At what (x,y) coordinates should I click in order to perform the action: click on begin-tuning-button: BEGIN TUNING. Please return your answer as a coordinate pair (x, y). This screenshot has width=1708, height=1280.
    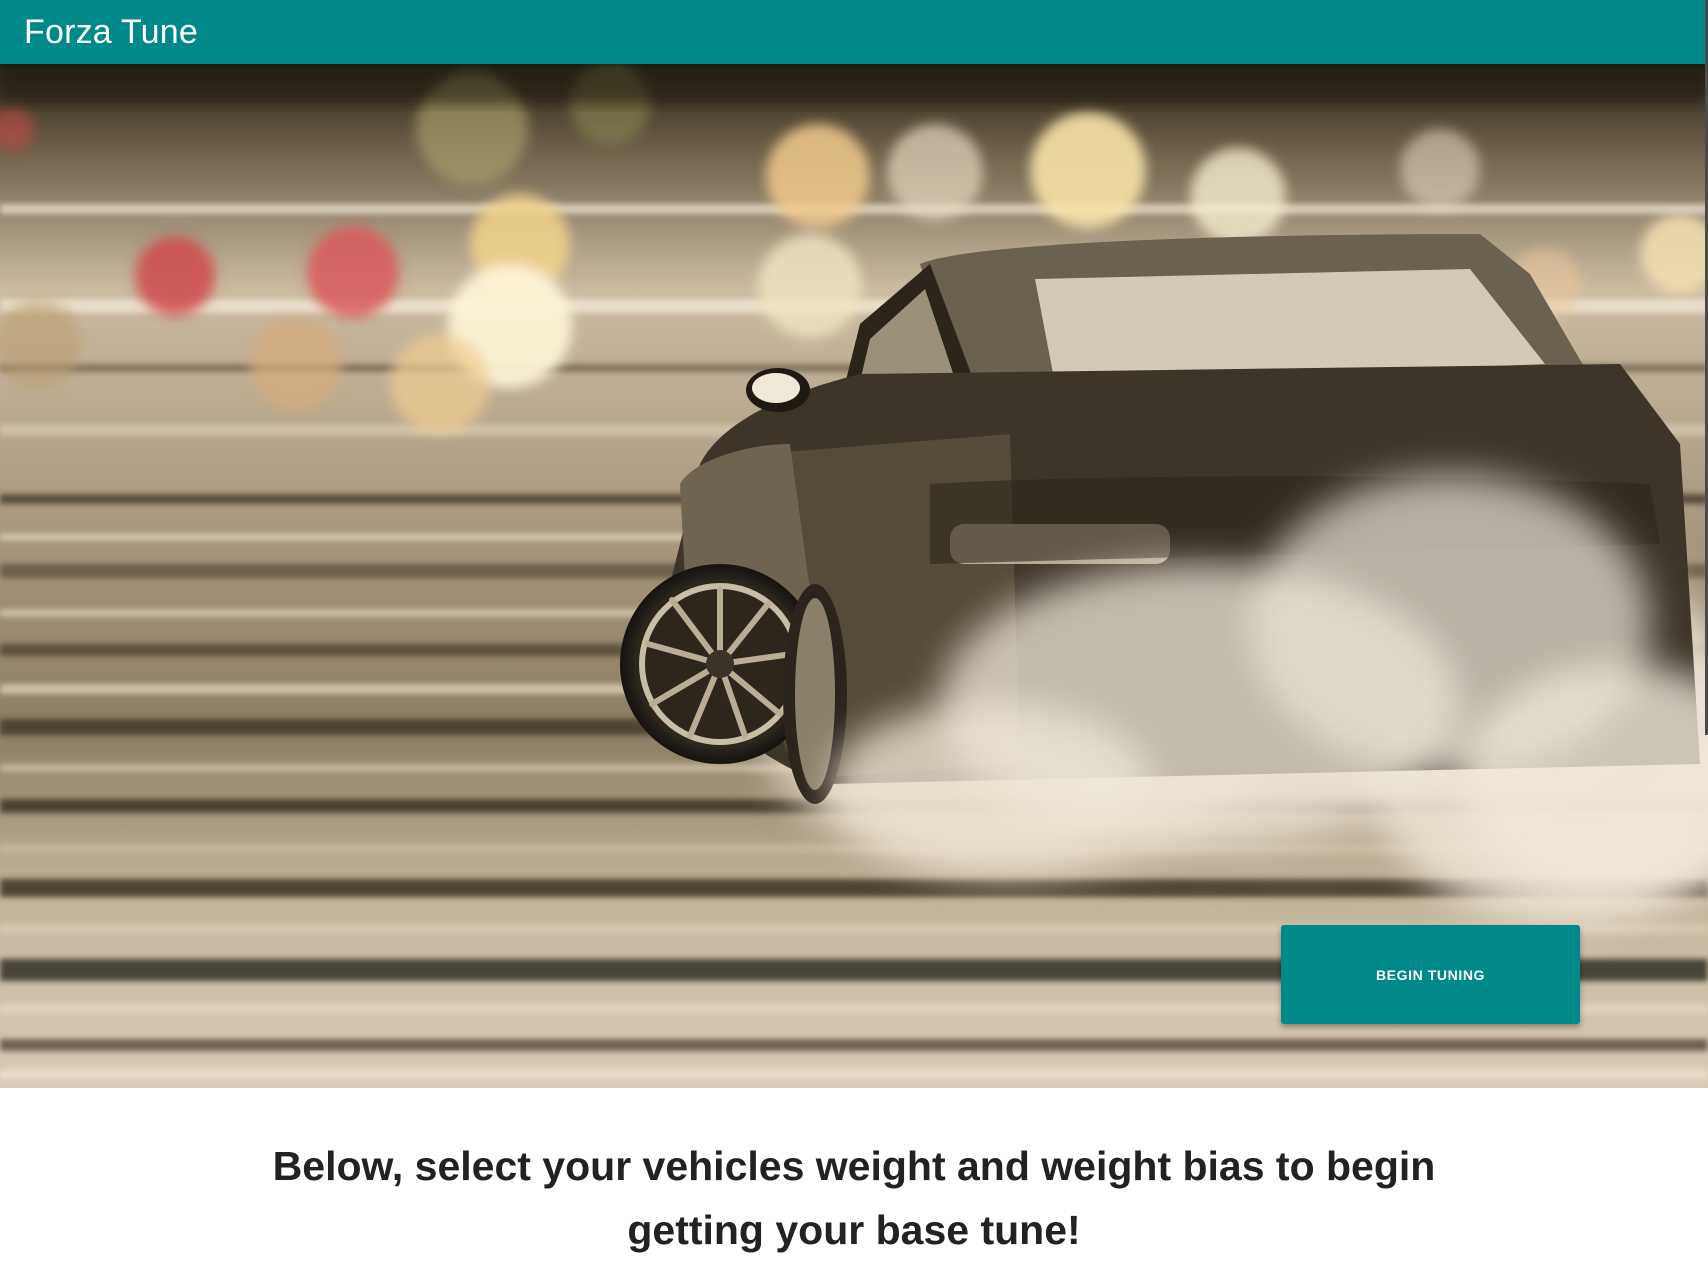
    Looking at the image, I should click on (1430, 974).